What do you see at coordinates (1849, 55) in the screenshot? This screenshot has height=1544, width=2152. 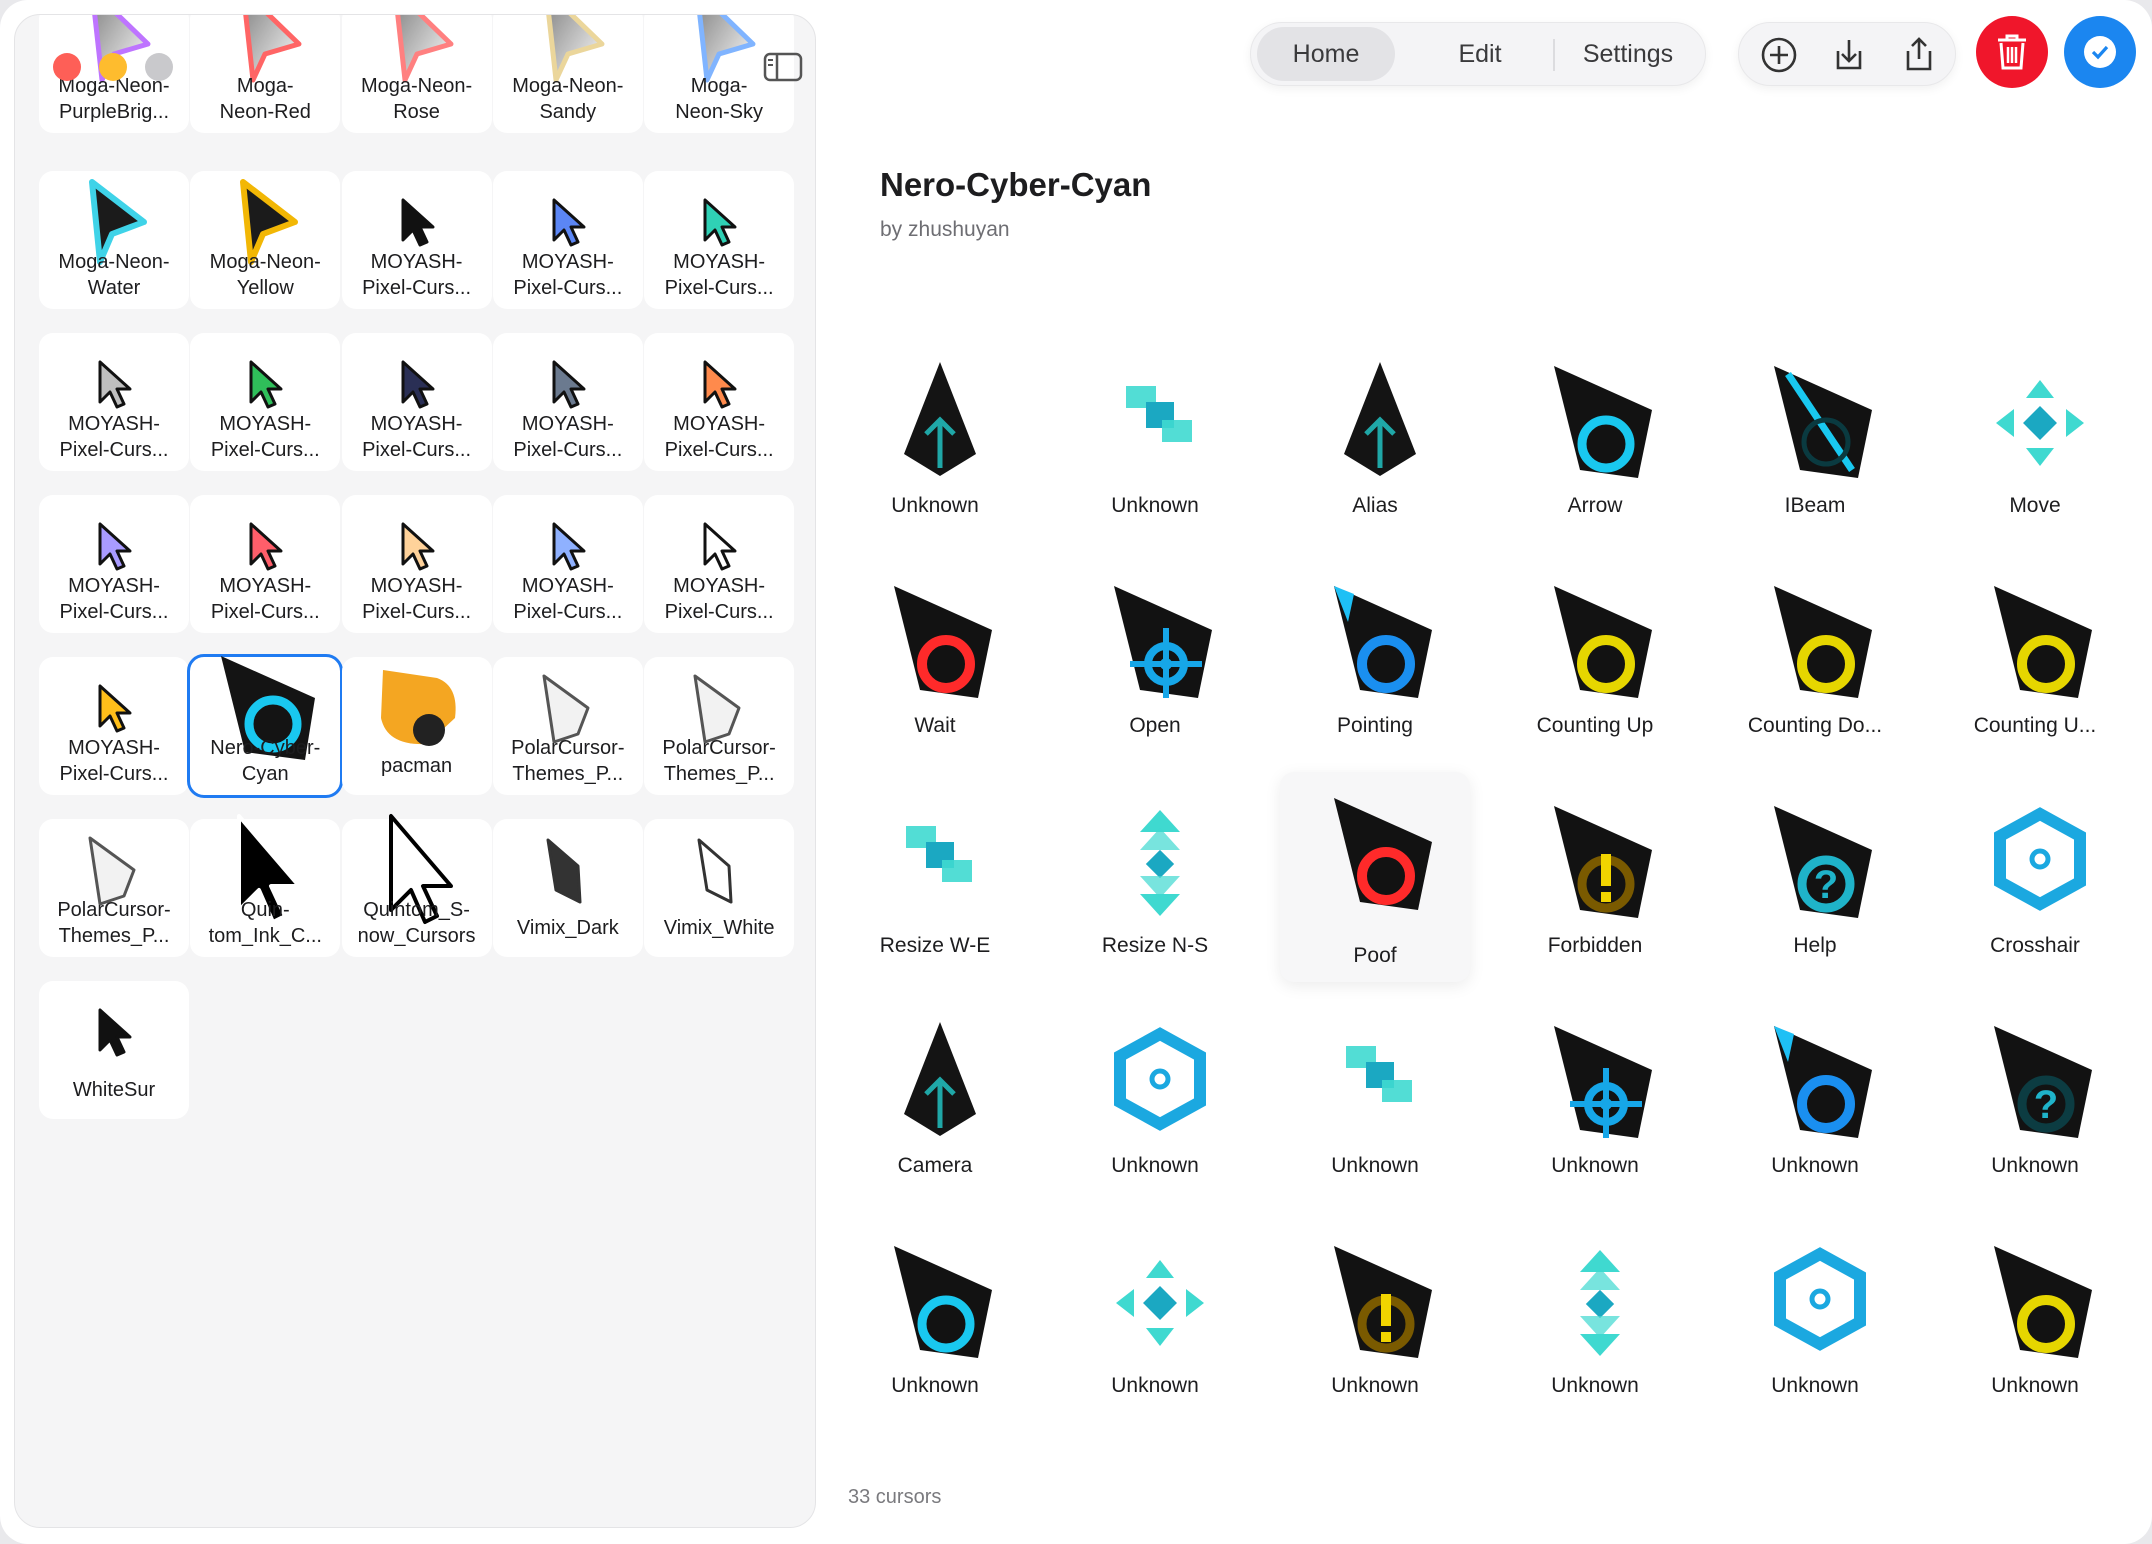 I see `download-icon` at bounding box center [1849, 55].